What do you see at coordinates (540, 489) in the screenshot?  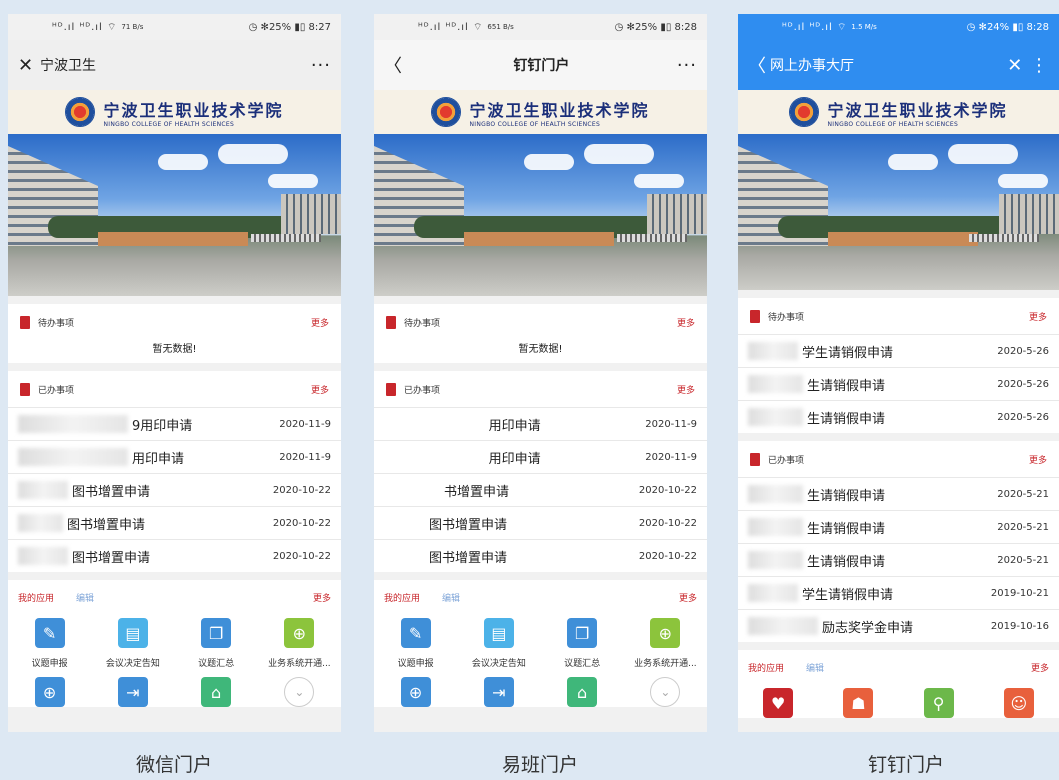 I see `list-item: 书增置申请 2020-10-22` at bounding box center [540, 489].